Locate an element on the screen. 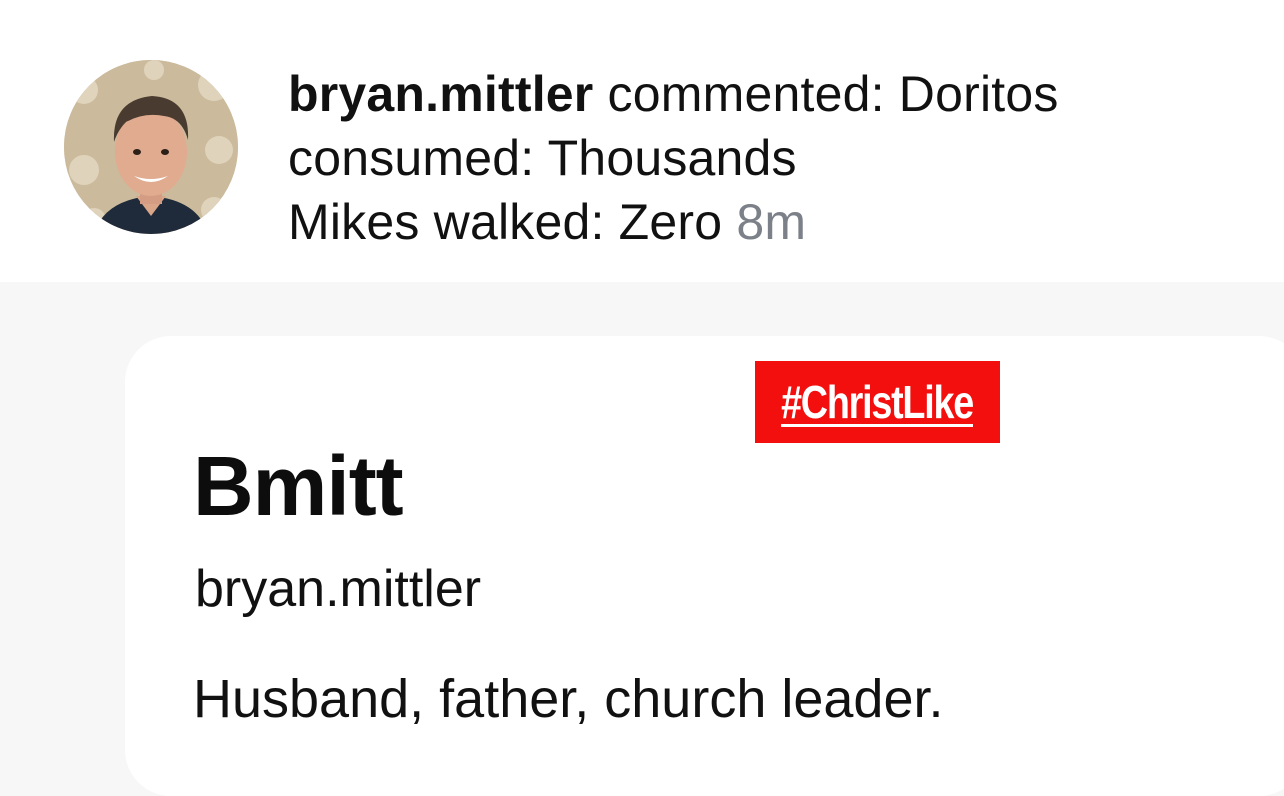 The width and height of the screenshot is (1284, 796). profile-bio: Husband, father, church leader. is located at coordinates (568, 699).